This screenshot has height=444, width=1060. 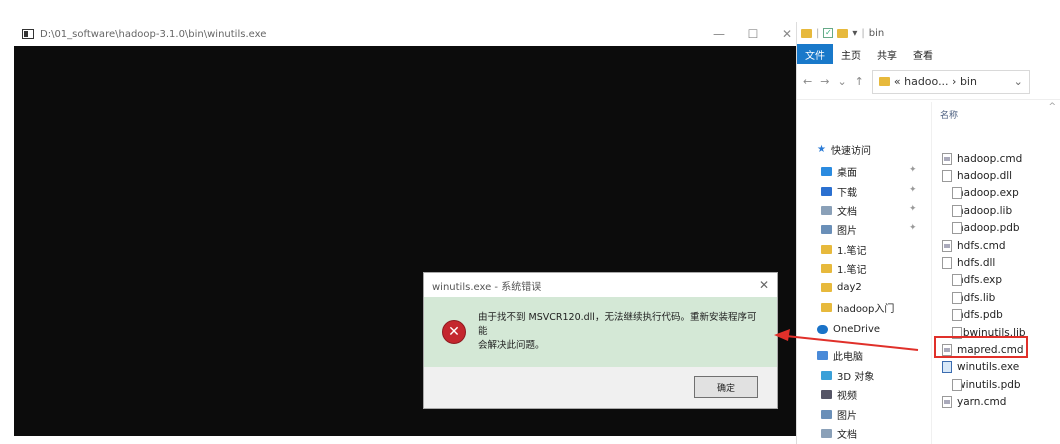 What do you see at coordinates (822, 355) in the screenshot?
I see `computer-icon` at bounding box center [822, 355].